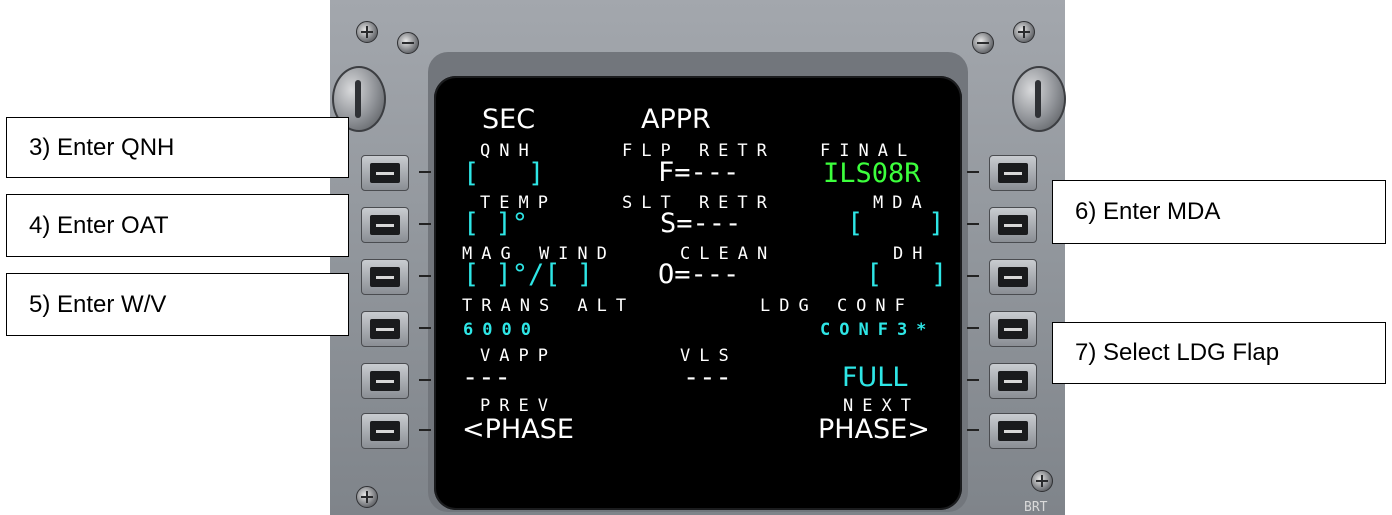 This screenshot has width=1392, height=515. I want to click on lsk-1l-button, so click(385, 173).